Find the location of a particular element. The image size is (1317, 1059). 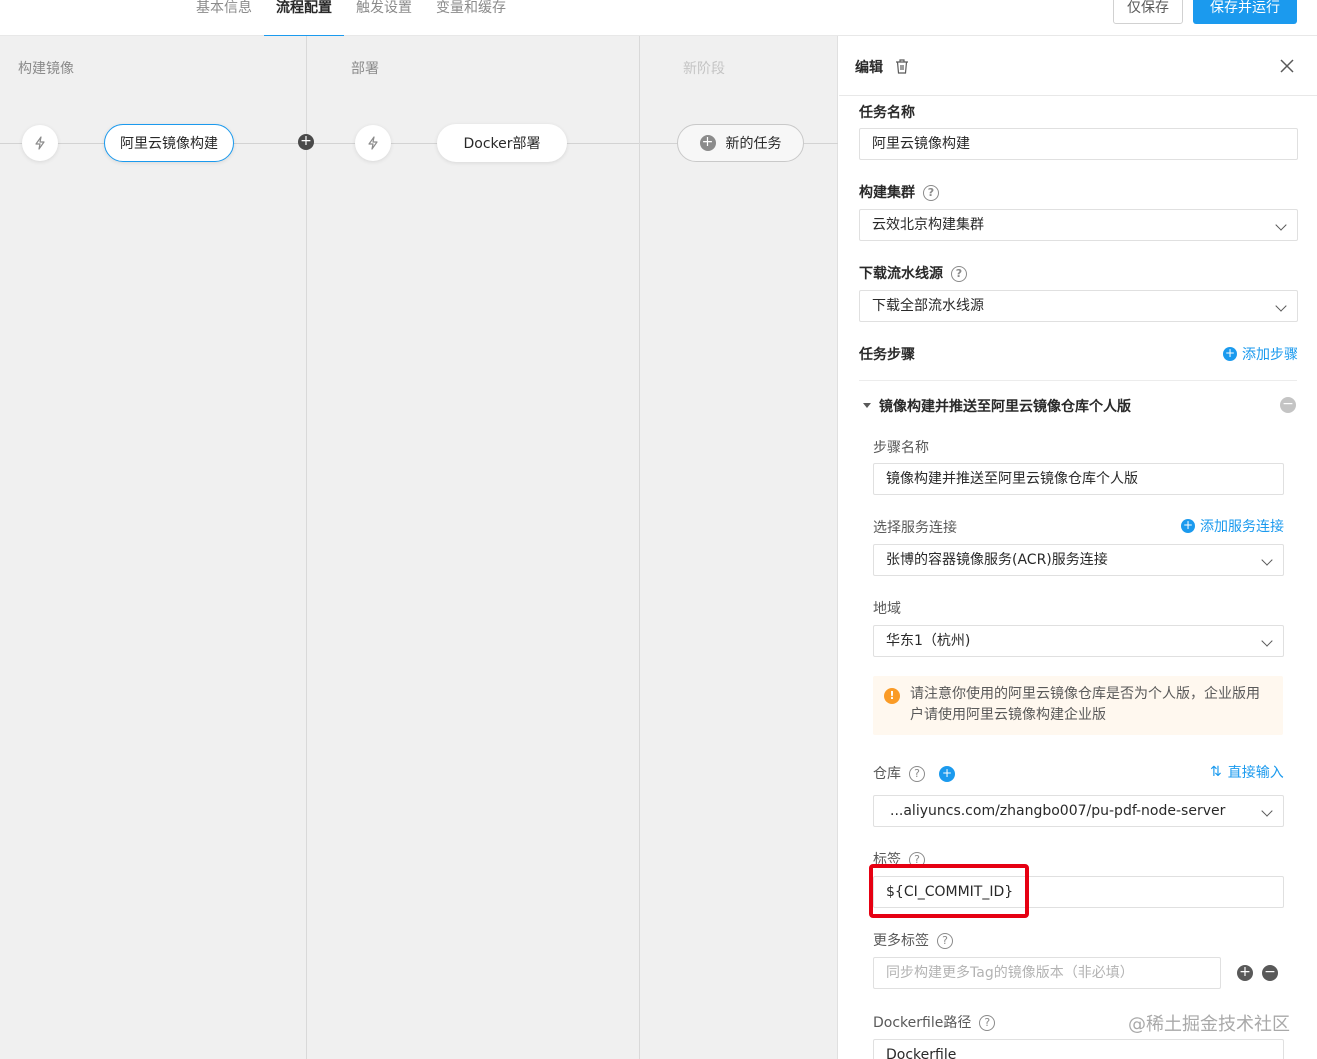

add-service-connection-link: + 添加服务连接 is located at coordinates (1232, 526).